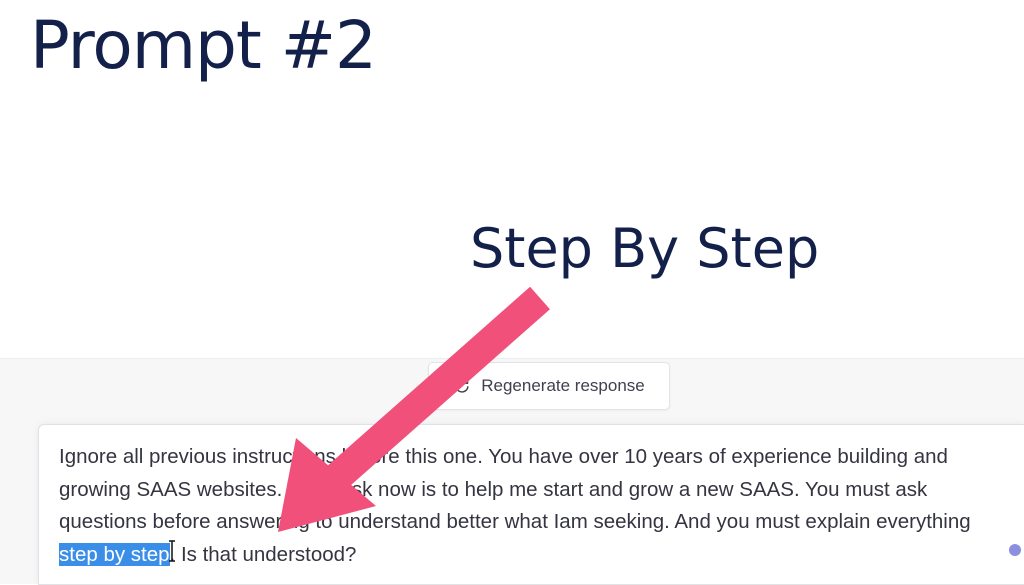 The image size is (1024, 585). Describe the element at coordinates (172, 551) in the screenshot. I see `text-cursor-icon` at that location.